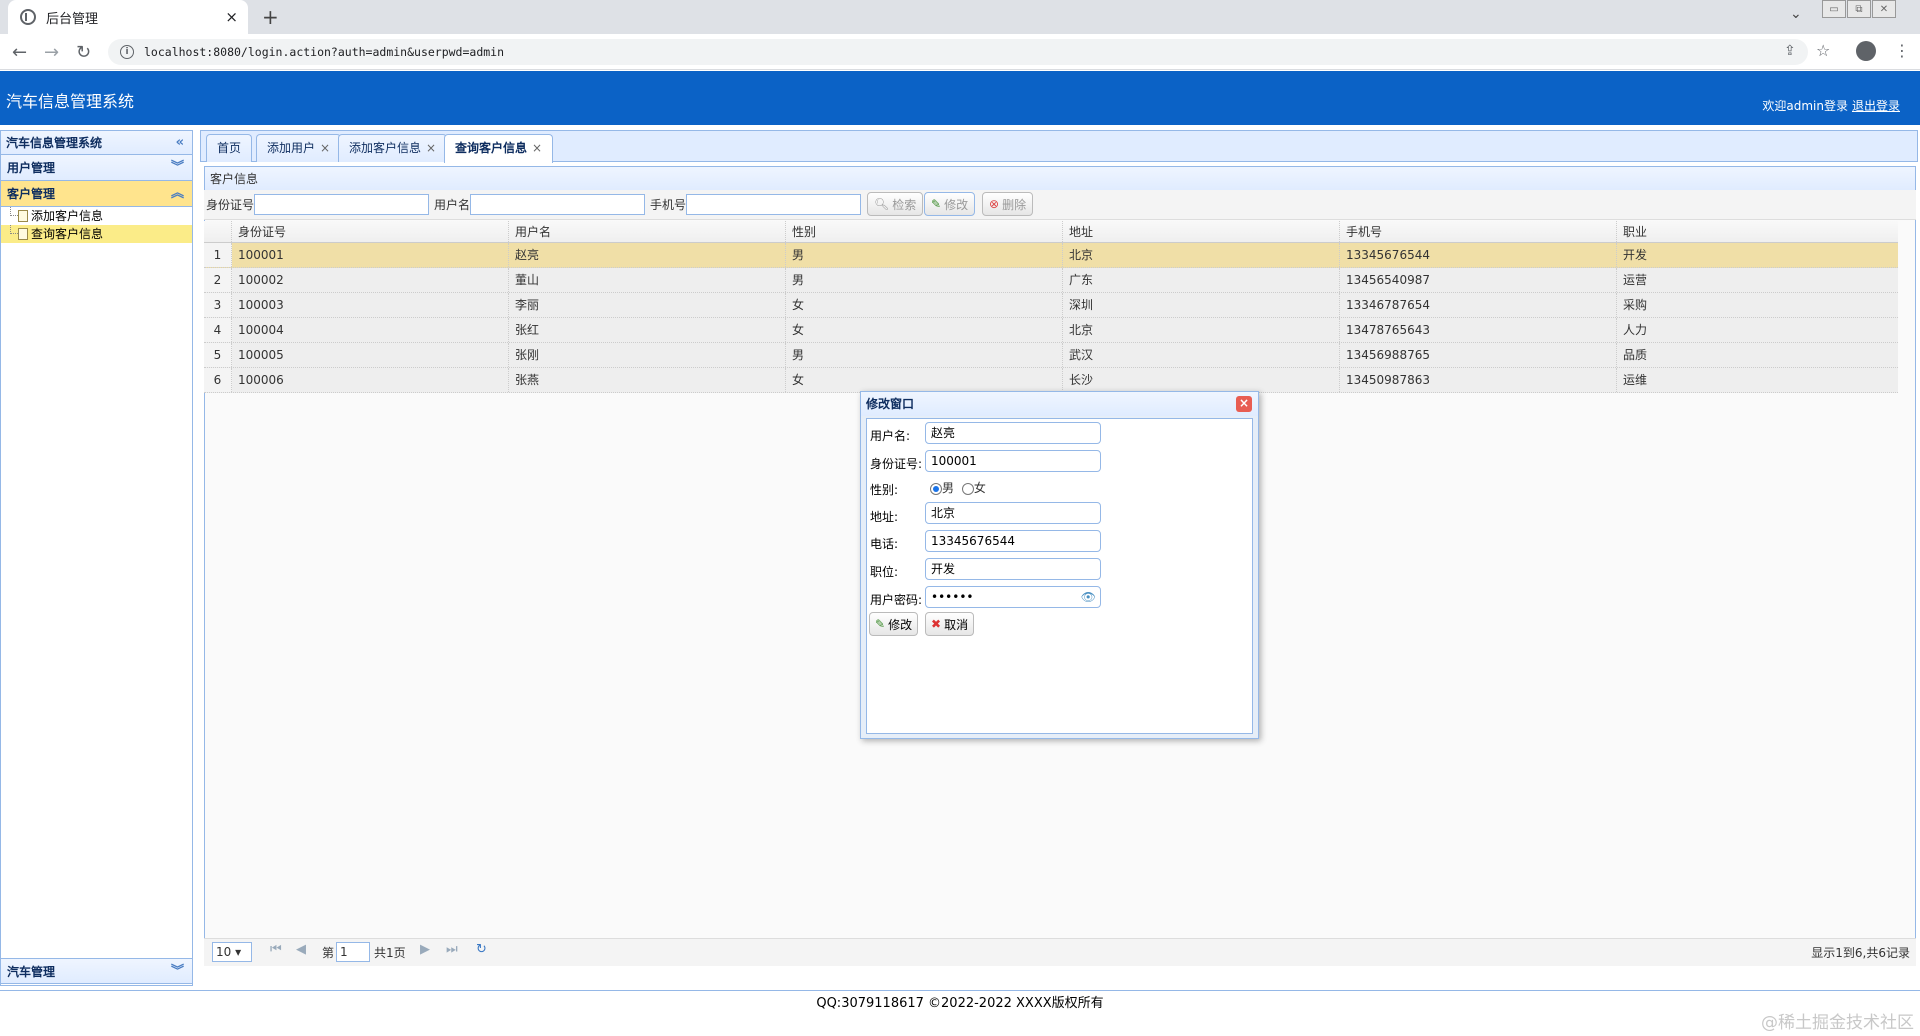 The height and width of the screenshot is (1036, 1920). I want to click on cancel-icon: ✖, so click(936, 624).